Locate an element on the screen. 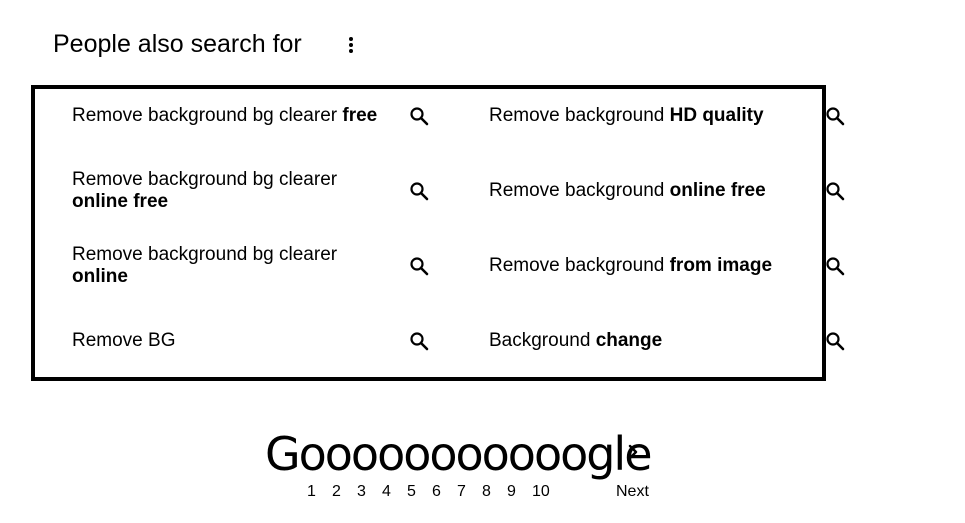 The image size is (965, 523). page-link-3: 3 is located at coordinates (369, 492).